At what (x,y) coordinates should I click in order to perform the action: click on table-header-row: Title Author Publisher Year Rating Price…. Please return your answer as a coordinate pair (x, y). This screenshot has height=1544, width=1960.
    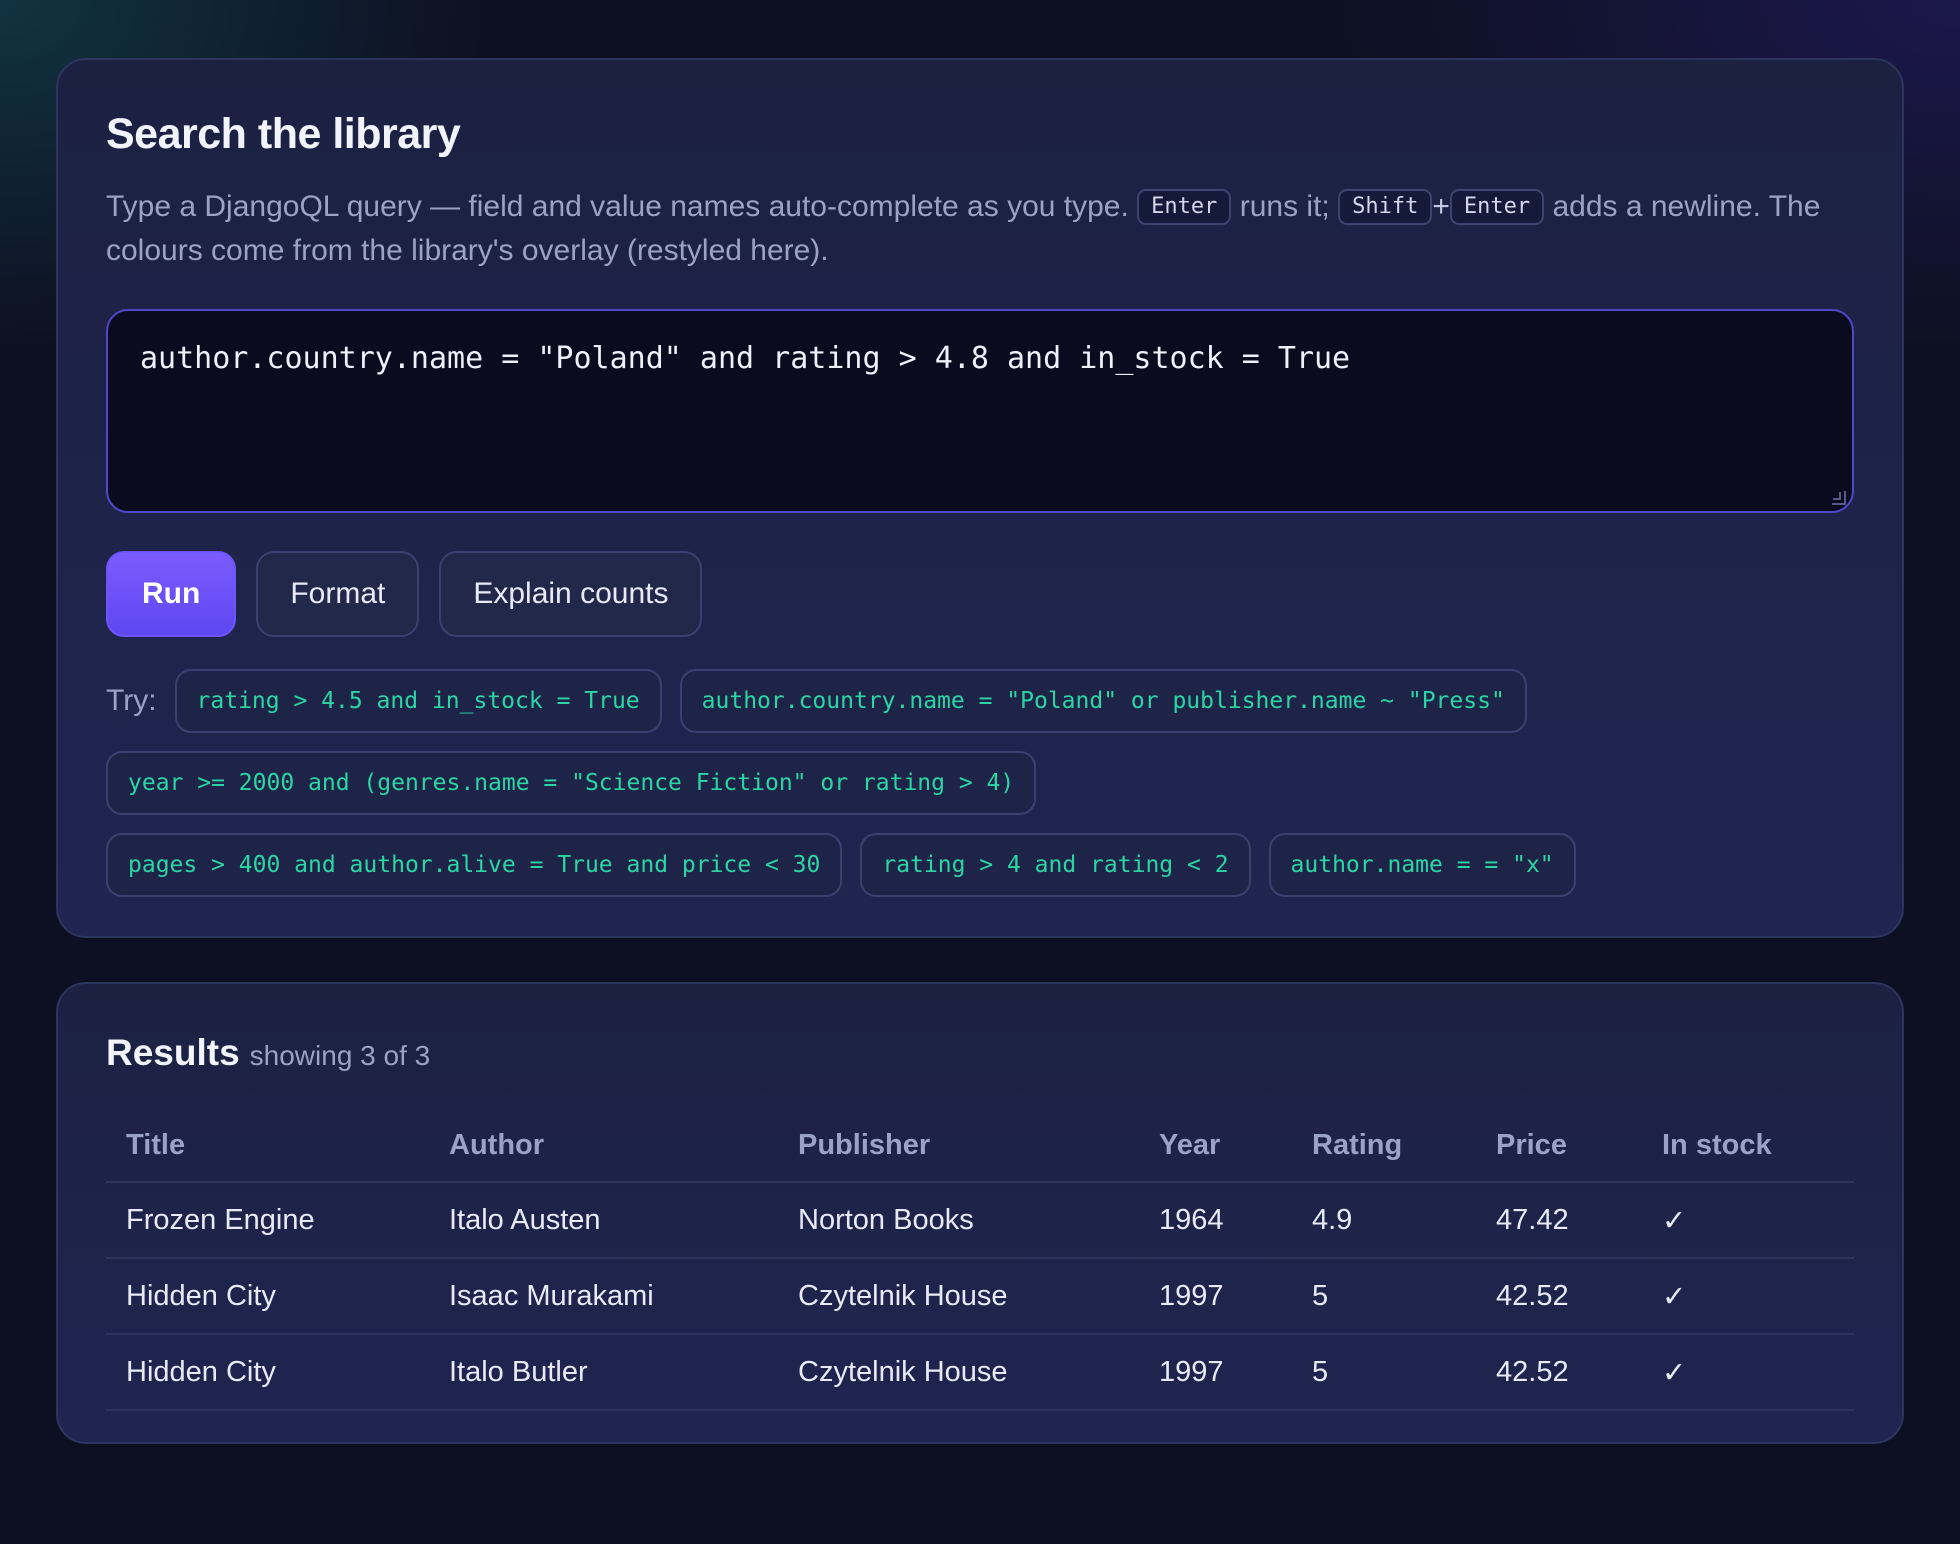
    Looking at the image, I should click on (980, 1146).